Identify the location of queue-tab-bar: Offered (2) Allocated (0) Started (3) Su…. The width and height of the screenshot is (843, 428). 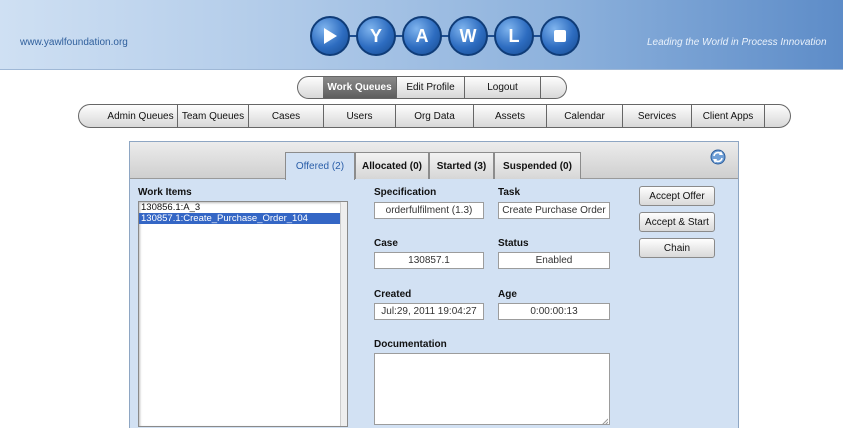
(434, 161).